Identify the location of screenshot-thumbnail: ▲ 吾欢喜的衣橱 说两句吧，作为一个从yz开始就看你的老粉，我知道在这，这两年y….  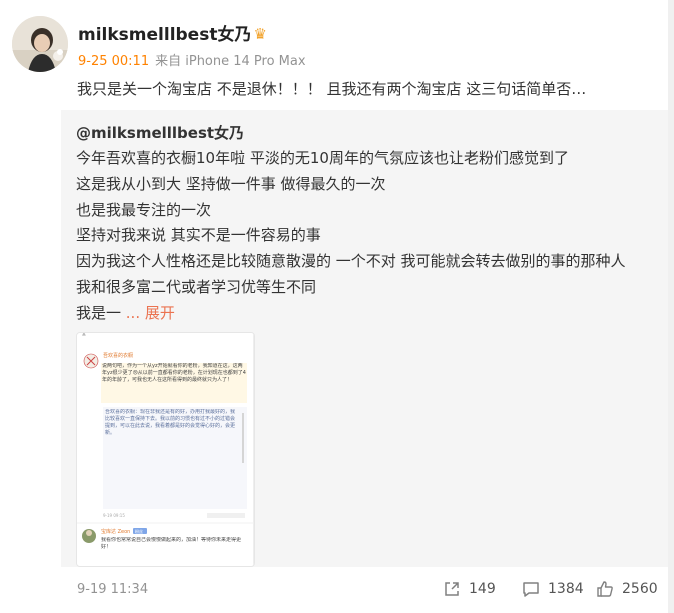
(165, 449).